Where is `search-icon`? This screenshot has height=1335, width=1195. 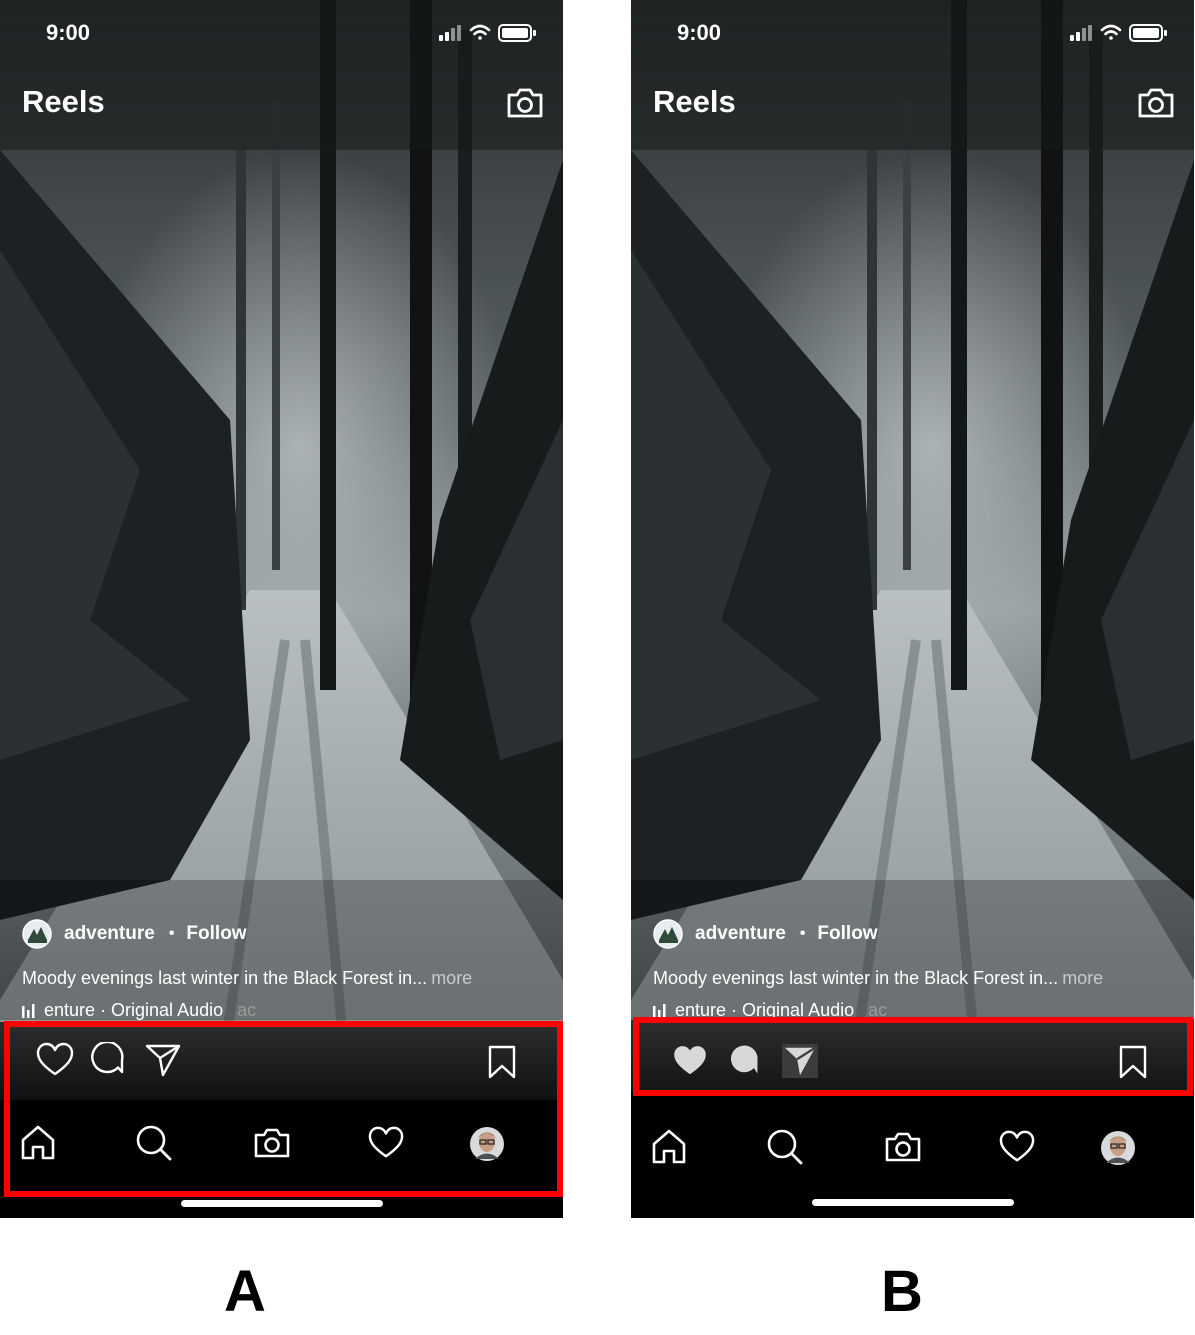 search-icon is located at coordinates (785, 1147).